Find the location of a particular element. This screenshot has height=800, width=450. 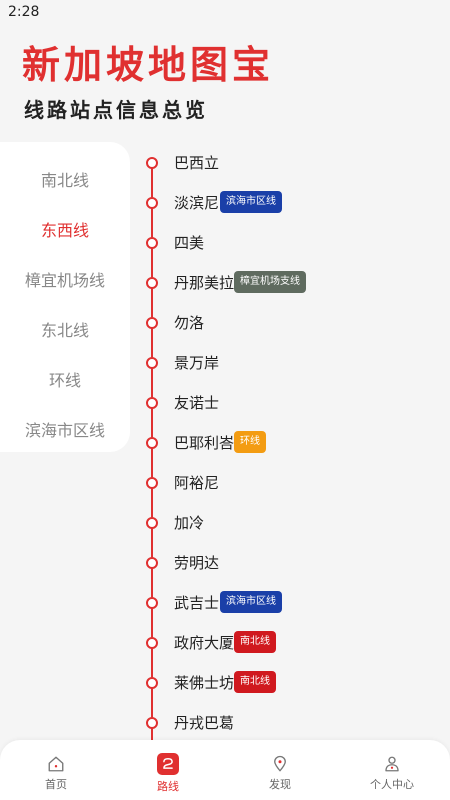

station-name: 四美 is located at coordinates (189, 243).